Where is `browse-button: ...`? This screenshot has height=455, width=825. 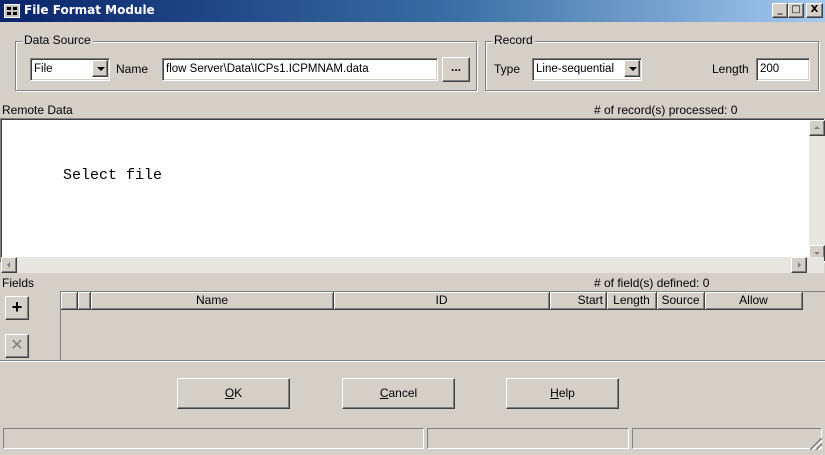 browse-button: ... is located at coordinates (456, 69).